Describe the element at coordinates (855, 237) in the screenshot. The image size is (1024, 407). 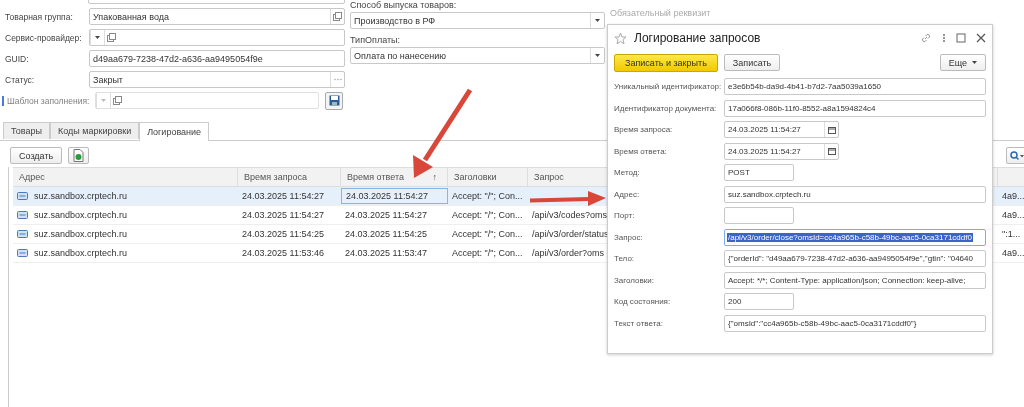
I see `input-field: /api/v3/order/close?omsId=cc4a965b-c58b-49bc-aac5-0ca3171cddf0` at that location.